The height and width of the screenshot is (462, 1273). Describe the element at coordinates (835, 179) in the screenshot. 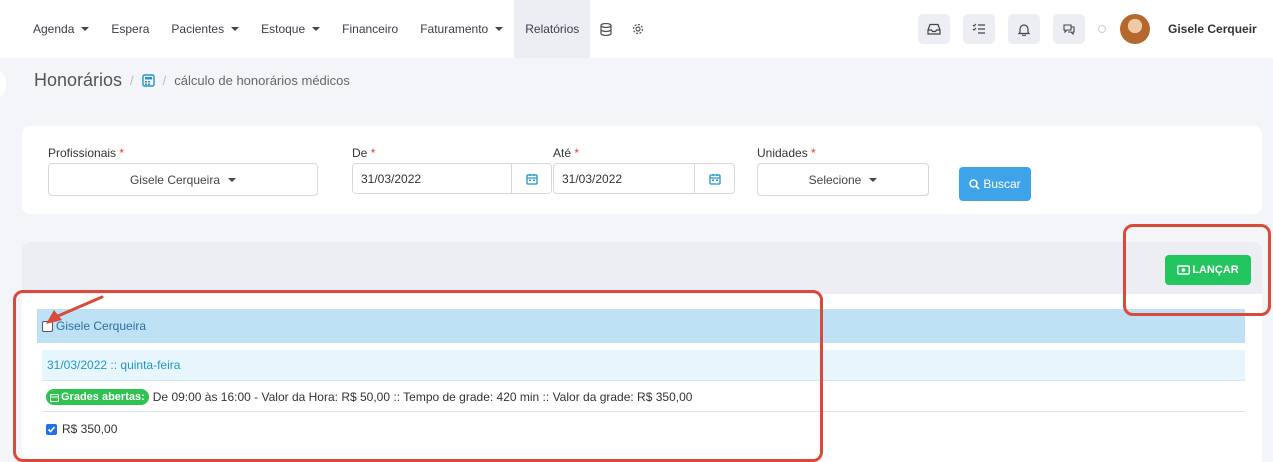

I see `unidades-value: Selecione` at that location.